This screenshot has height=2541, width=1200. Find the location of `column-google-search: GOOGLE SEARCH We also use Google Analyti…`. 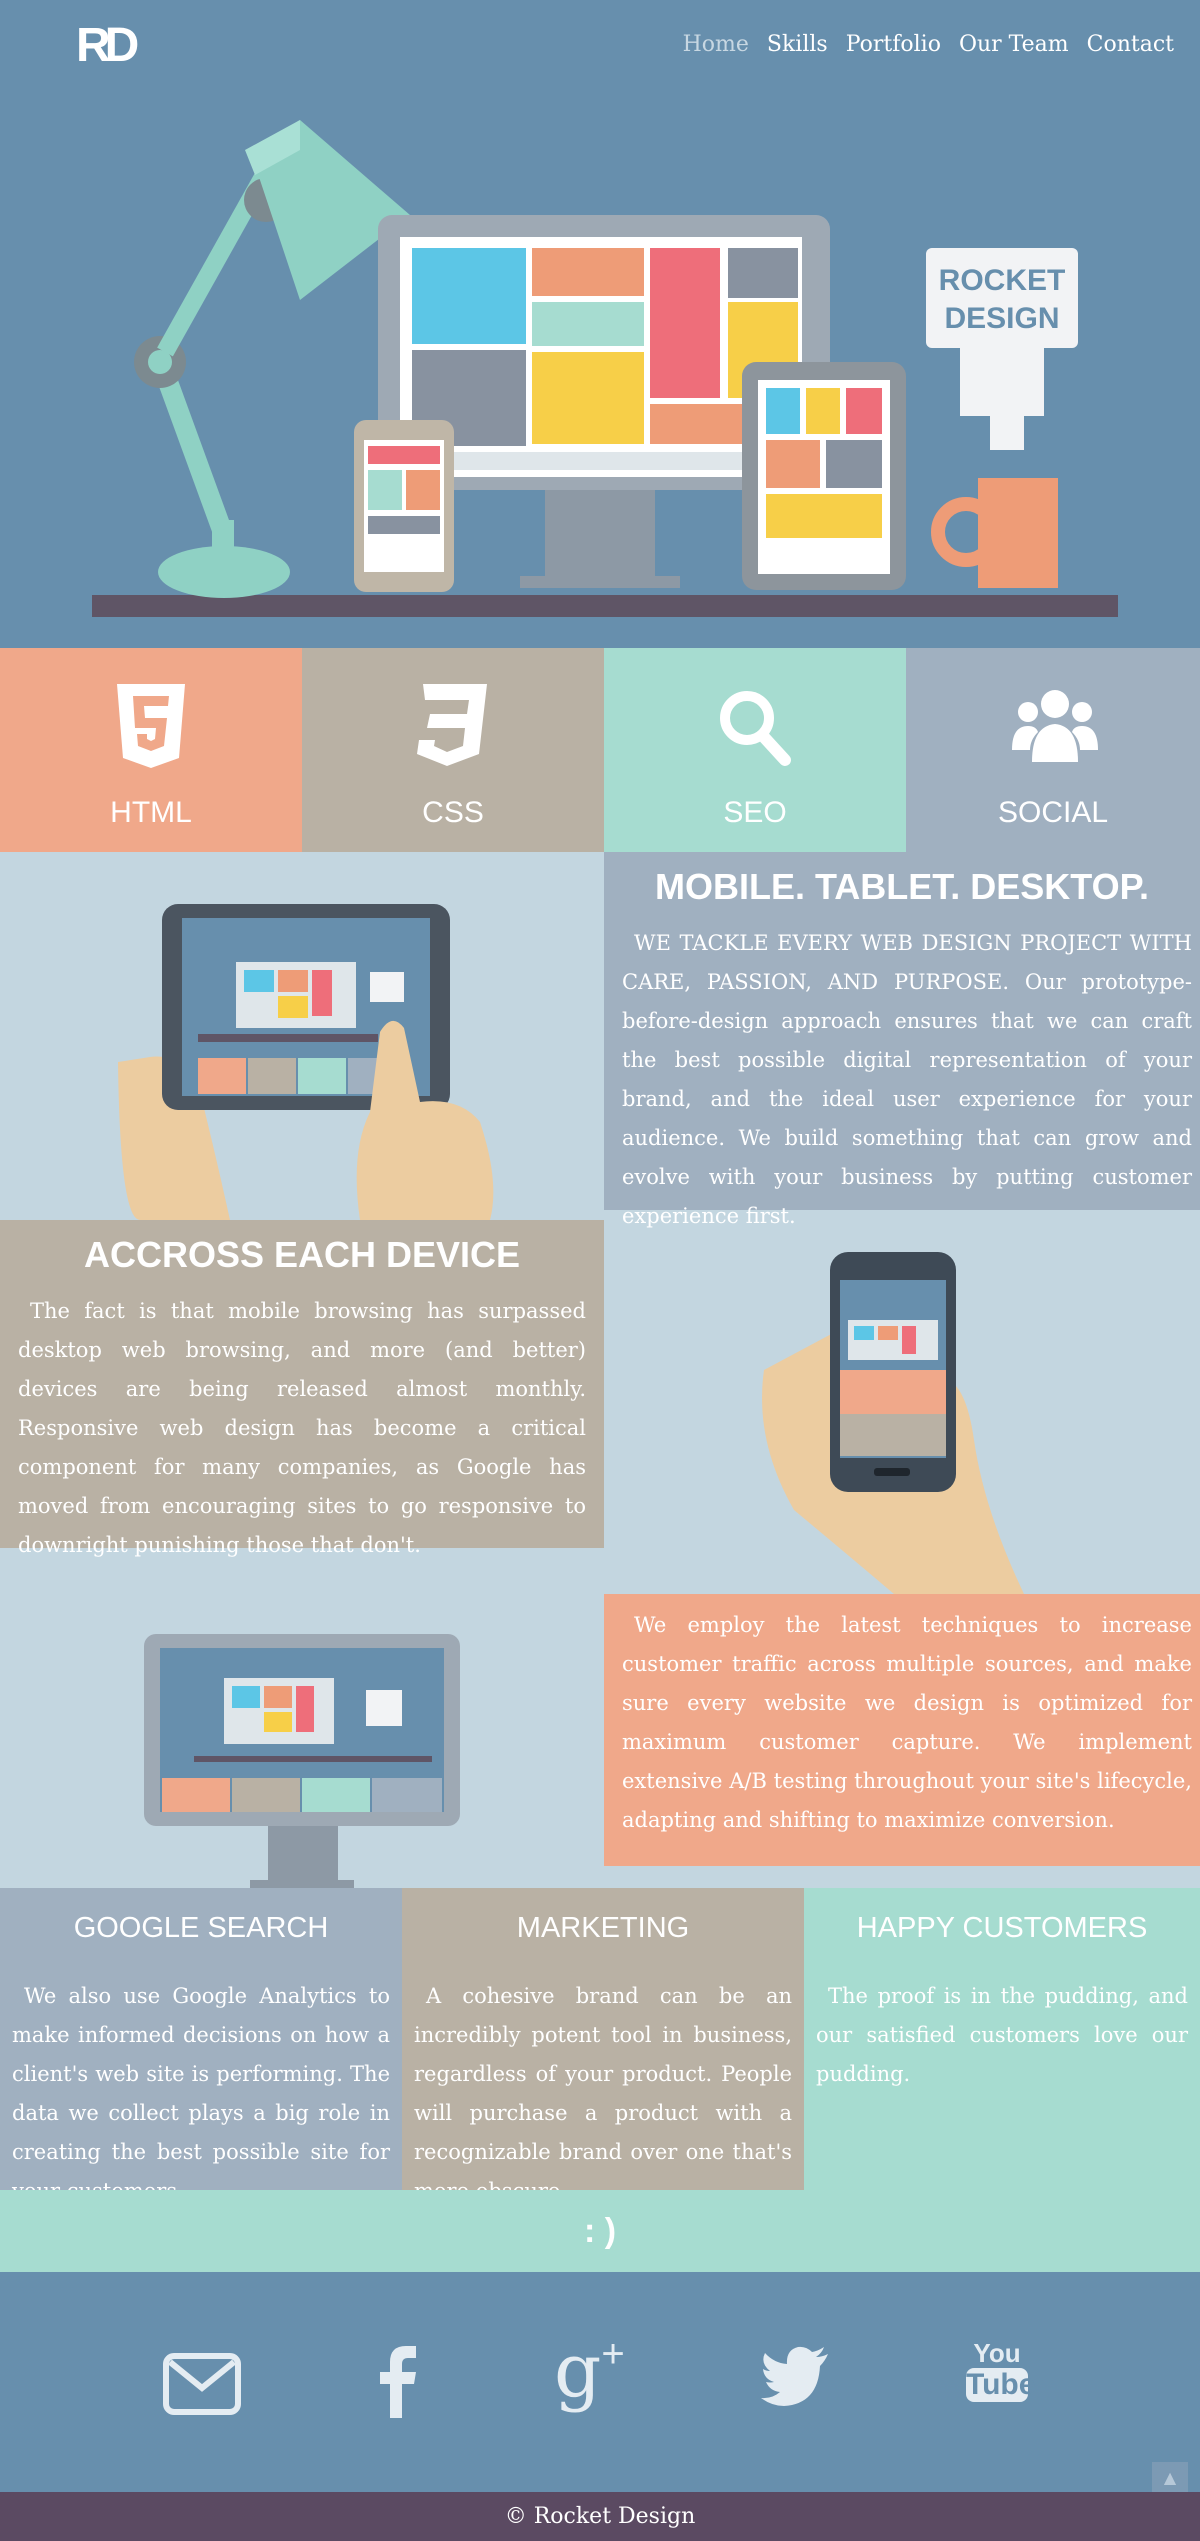

column-google-search: GOOGLE SEARCH We also use Google Analyti… is located at coordinates (201, 2045).